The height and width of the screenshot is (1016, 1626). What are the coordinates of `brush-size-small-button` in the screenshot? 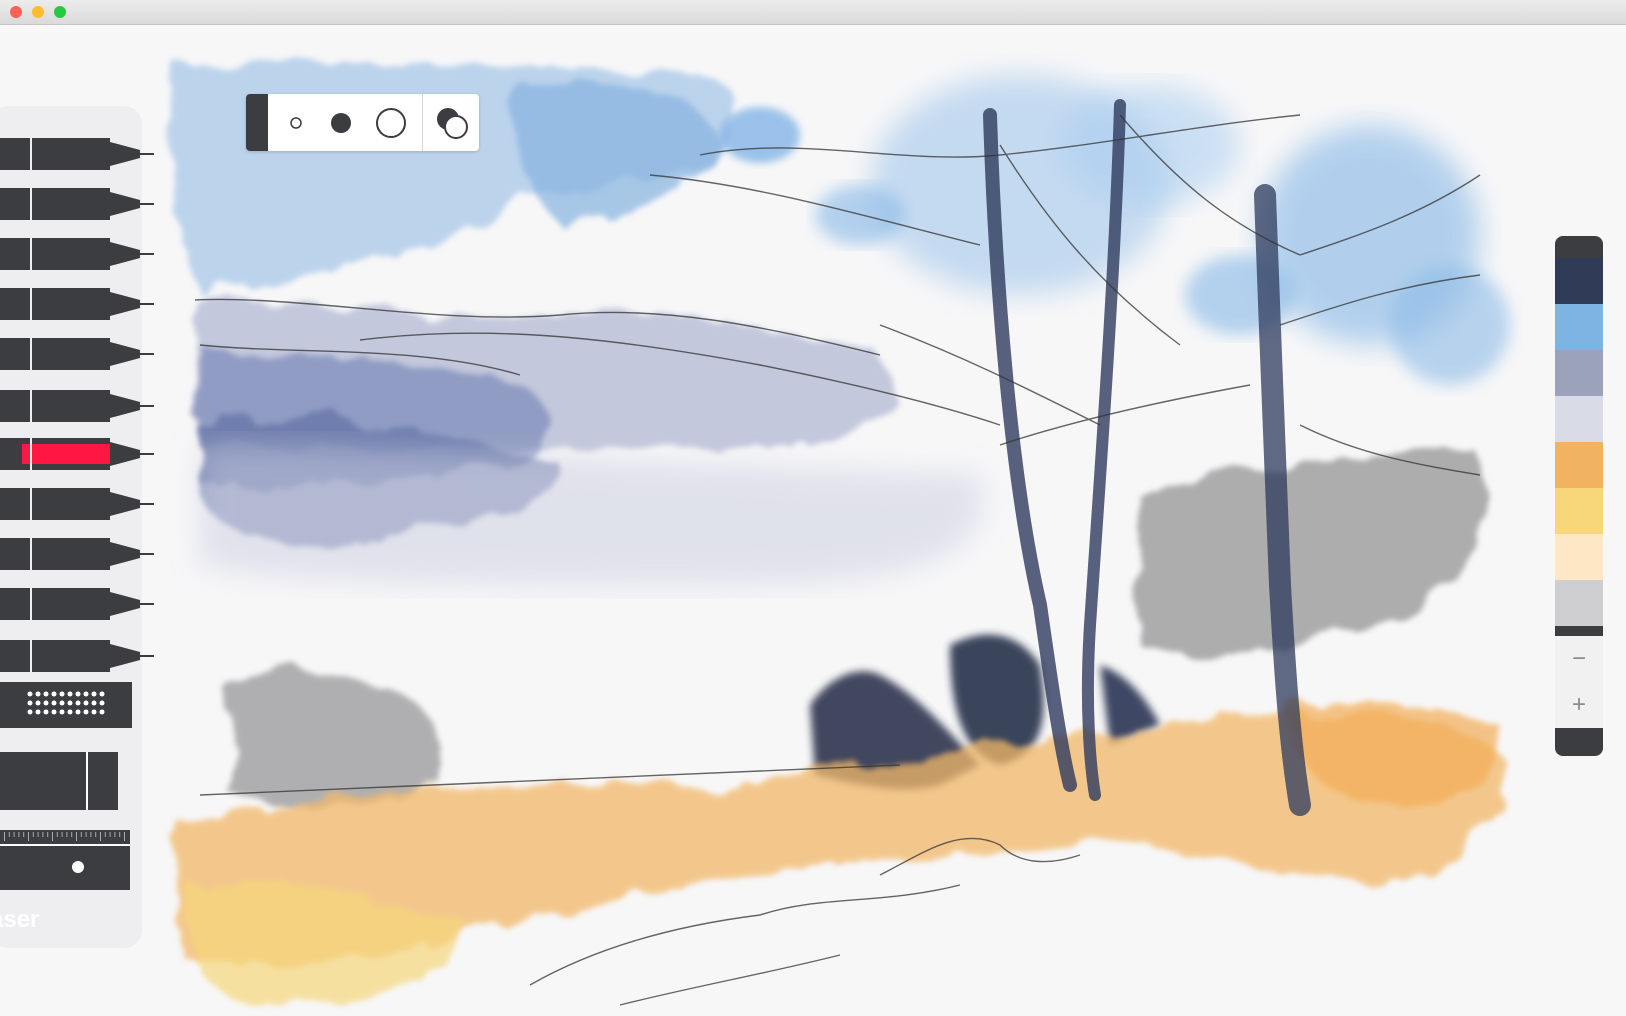 It's located at (296, 122).